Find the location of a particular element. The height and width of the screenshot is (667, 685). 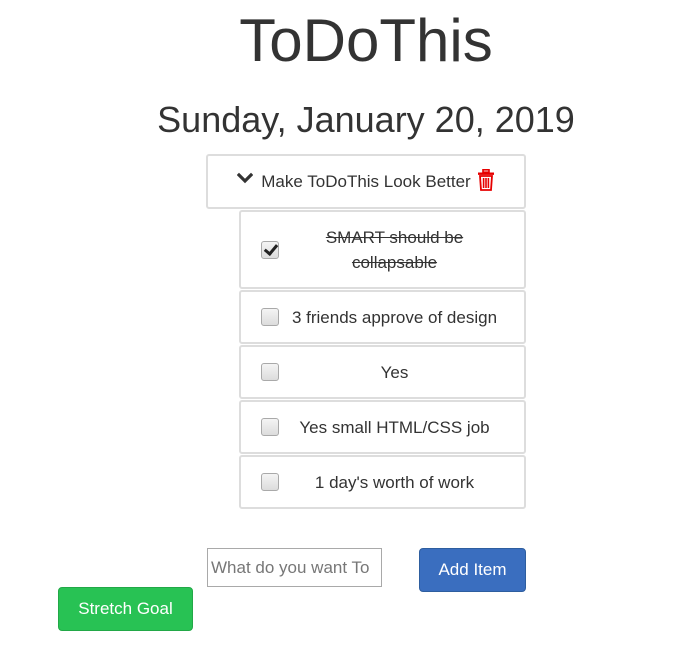

task-item: 1 day's worth of work is located at coordinates (382, 482).